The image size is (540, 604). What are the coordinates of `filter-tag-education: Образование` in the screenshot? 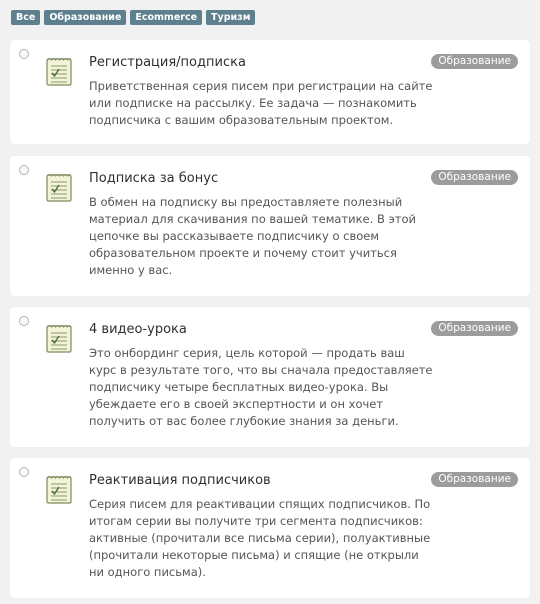 It's located at (85, 17).